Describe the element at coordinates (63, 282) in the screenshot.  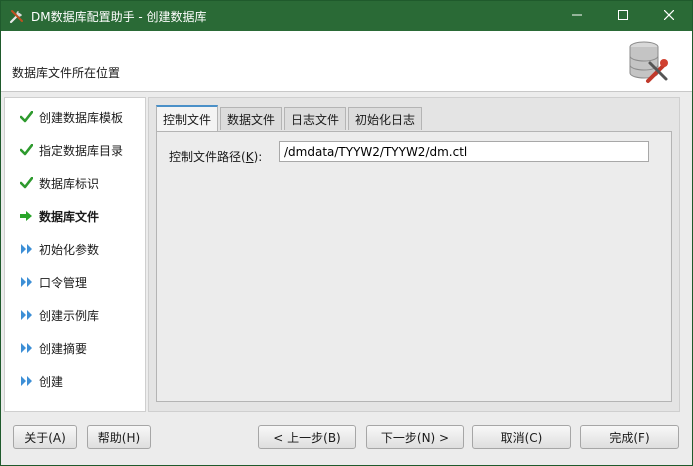
I see `step-label: 口令管理` at that location.